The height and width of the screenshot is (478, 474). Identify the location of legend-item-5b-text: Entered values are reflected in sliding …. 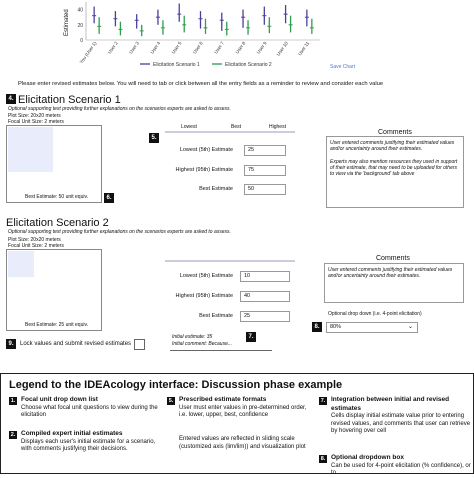
(242, 443).